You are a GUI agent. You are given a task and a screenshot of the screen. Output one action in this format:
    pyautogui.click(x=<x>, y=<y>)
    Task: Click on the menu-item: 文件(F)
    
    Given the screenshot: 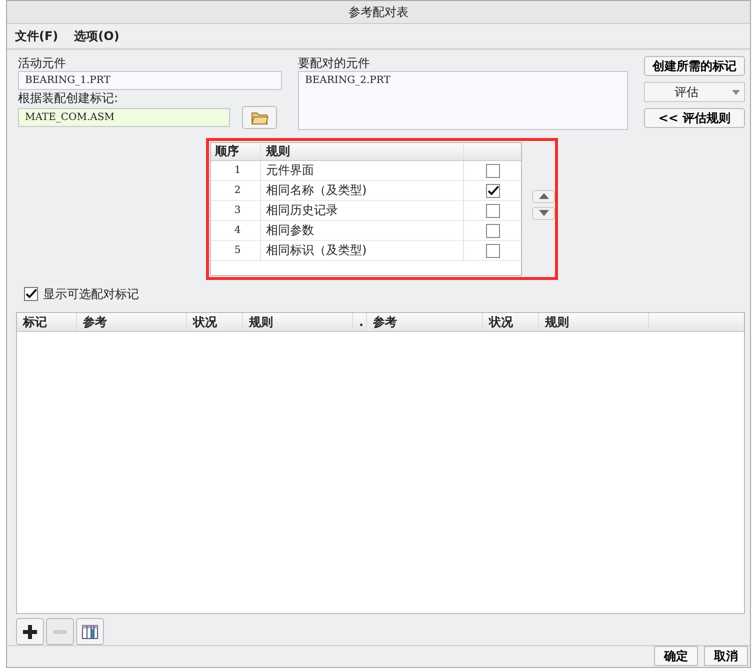 What is the action you would take?
    pyautogui.click(x=36, y=36)
    